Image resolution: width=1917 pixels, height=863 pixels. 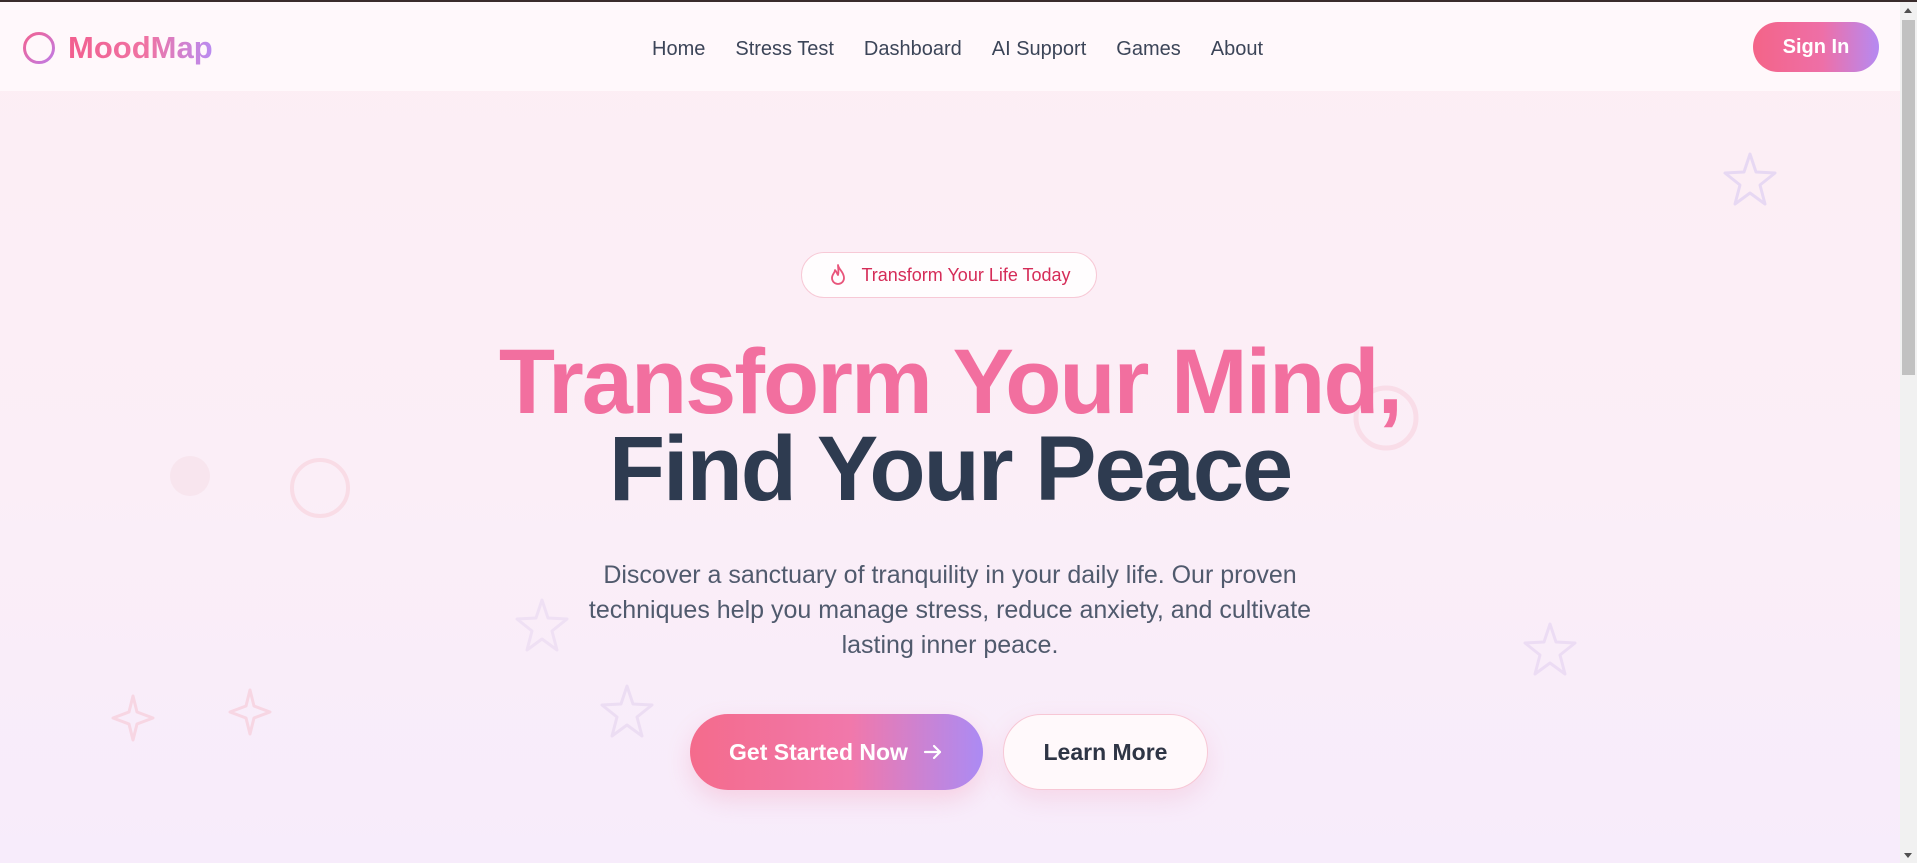 I want to click on sign-in-button: Sign In, so click(x=1816, y=47).